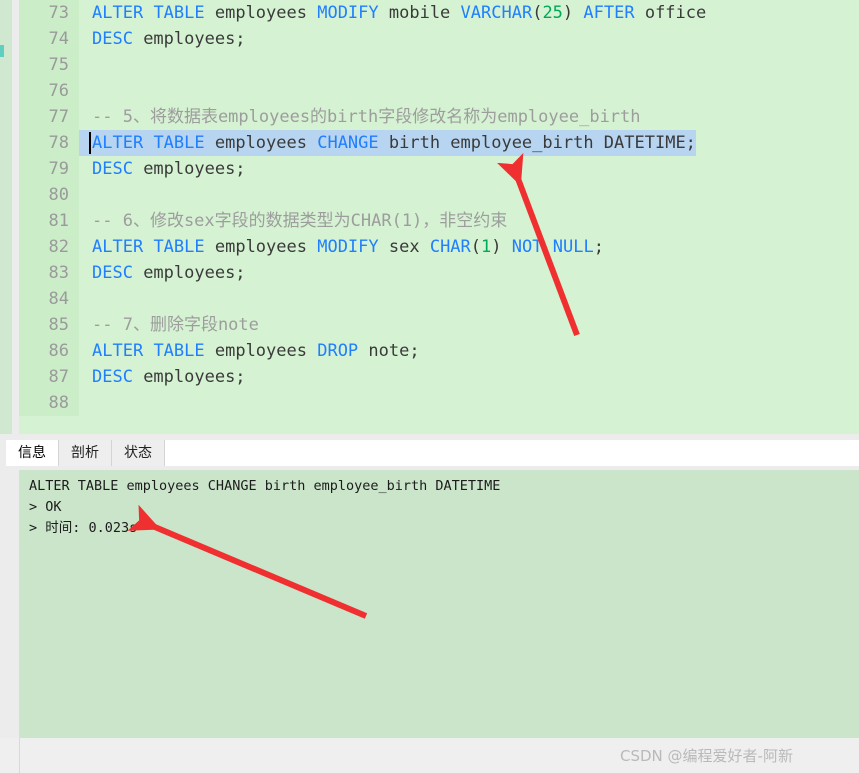  I want to click on code-token: sex, so click(404, 247).